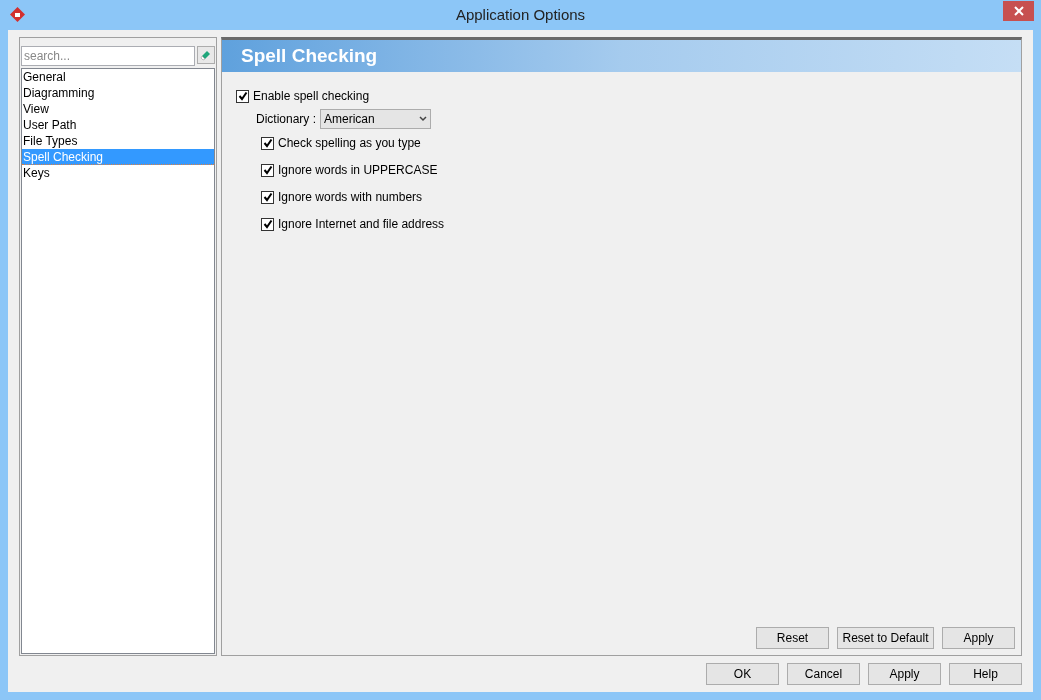  Describe the element at coordinates (985, 674) in the screenshot. I see `dialog-button: Help` at that location.